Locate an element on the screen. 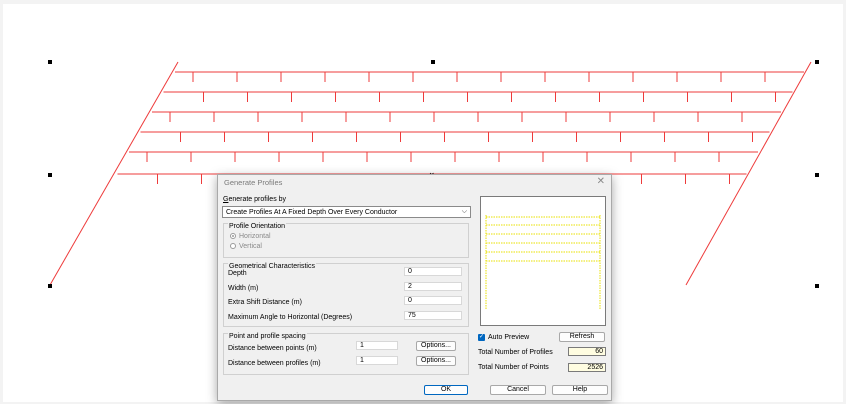 The image size is (846, 404). profile-preview-drawing is located at coordinates (543, 262).